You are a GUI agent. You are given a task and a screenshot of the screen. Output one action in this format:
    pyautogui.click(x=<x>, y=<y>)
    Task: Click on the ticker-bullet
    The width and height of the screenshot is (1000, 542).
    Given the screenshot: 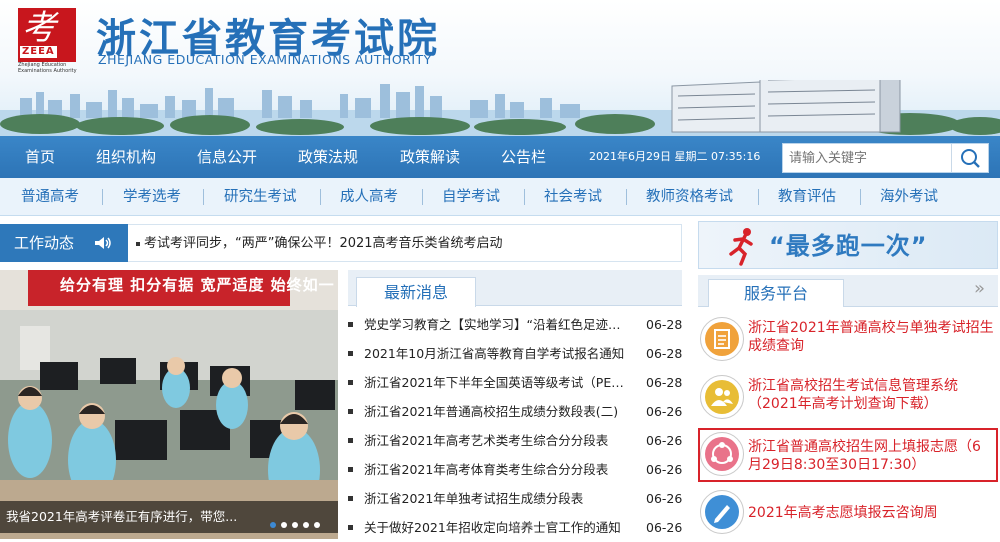 What is the action you would take?
    pyautogui.click(x=138, y=244)
    